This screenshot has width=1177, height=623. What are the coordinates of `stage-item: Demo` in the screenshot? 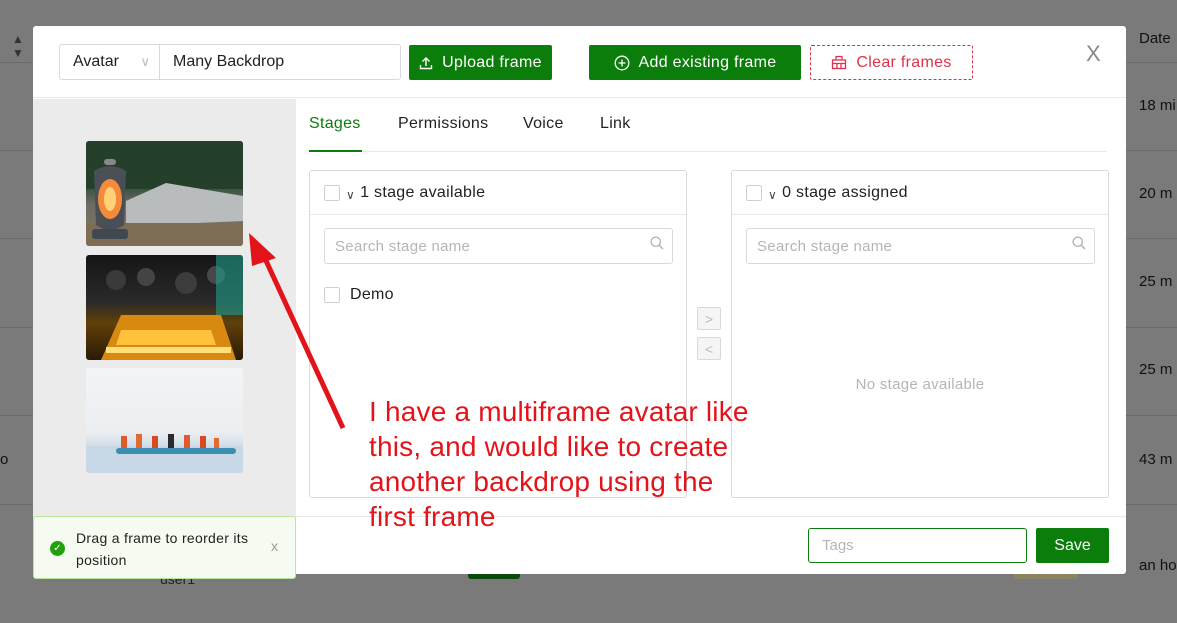 It's located at (359, 295).